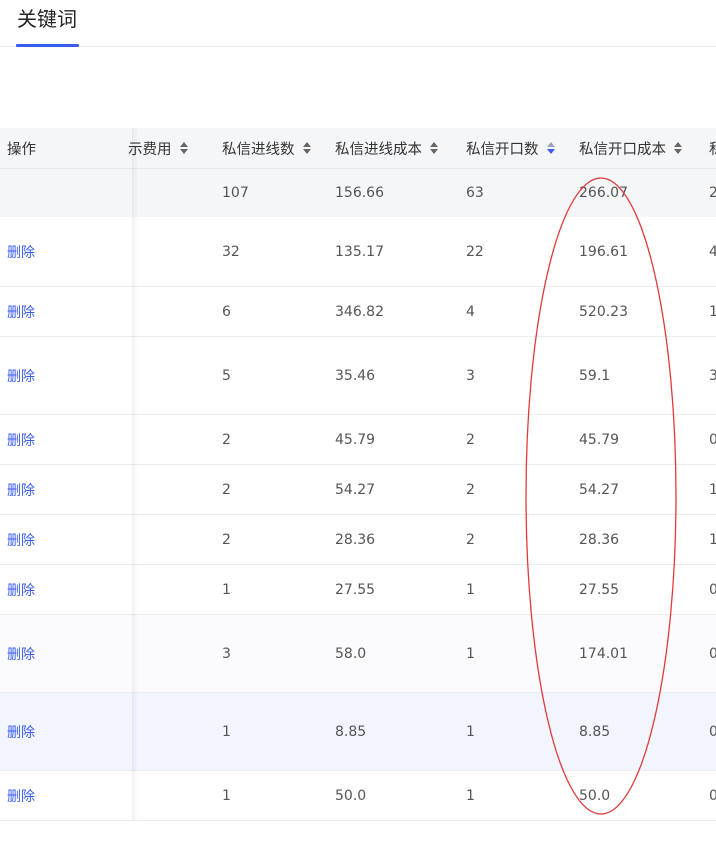  I want to click on cell-dm-leads-cost: 27.55, so click(355, 589).